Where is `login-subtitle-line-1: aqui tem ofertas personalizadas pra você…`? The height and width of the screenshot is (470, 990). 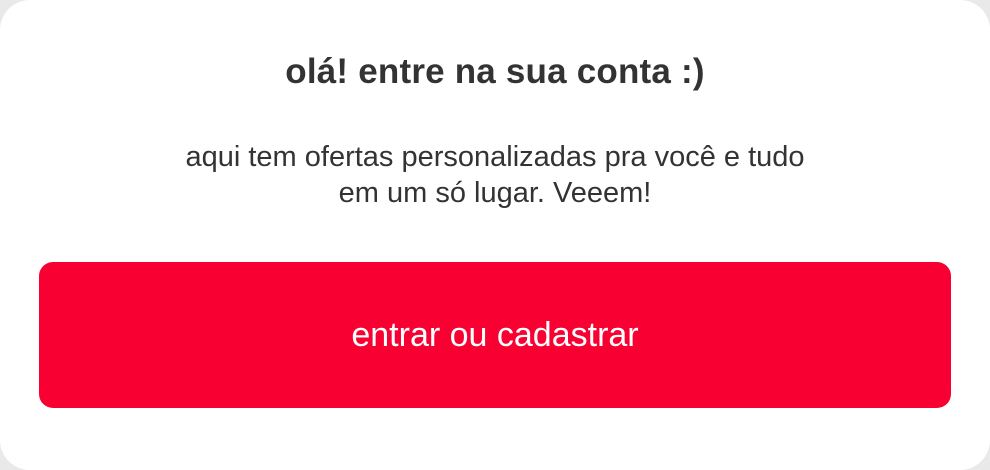 login-subtitle-line-1: aqui tem ofertas personalizadas pra você… is located at coordinates (495, 157).